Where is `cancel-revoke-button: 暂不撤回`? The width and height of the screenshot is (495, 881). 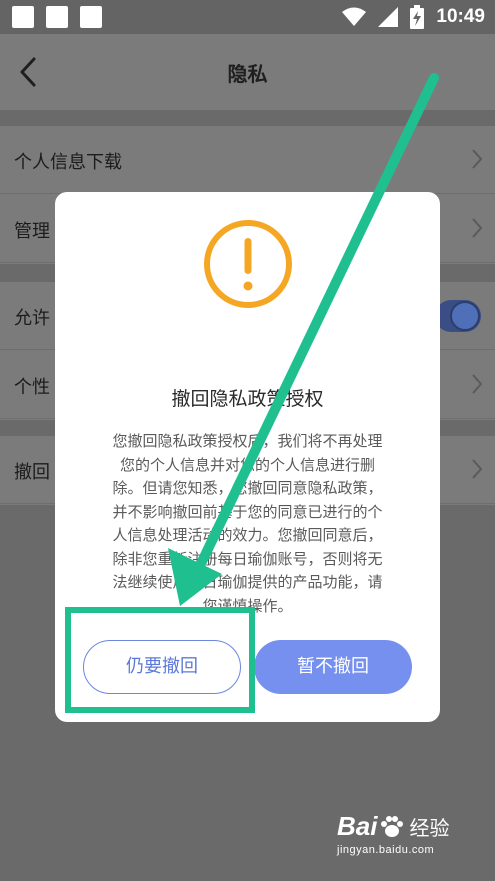
cancel-revoke-button: 暂不撤回 is located at coordinates (333, 667).